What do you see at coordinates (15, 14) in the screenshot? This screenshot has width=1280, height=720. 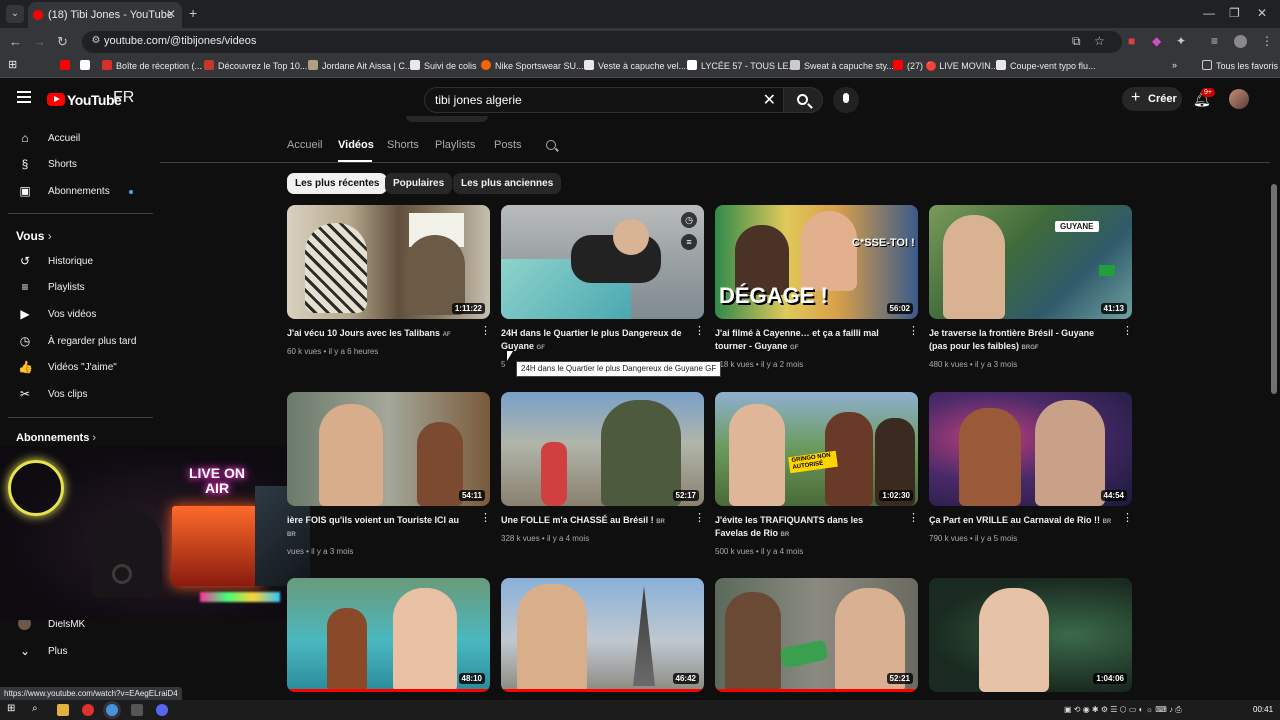 I see `tab-search-icon: ⌄` at bounding box center [15, 14].